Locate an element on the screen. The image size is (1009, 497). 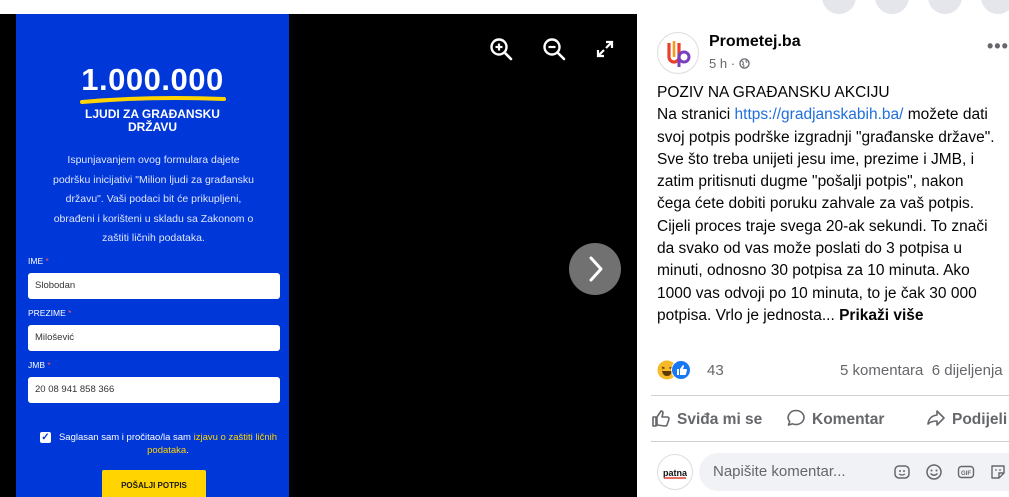
poster-big-number: 1.000.000 is located at coordinates (152, 79).